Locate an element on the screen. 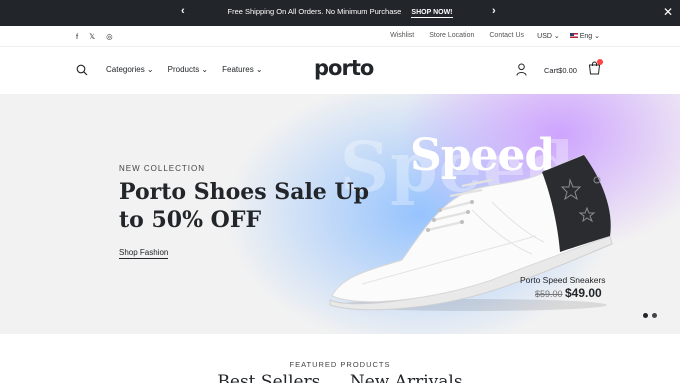 The width and height of the screenshot is (680, 383). social-links: f 𝕏 ◎ is located at coordinates (94, 36).